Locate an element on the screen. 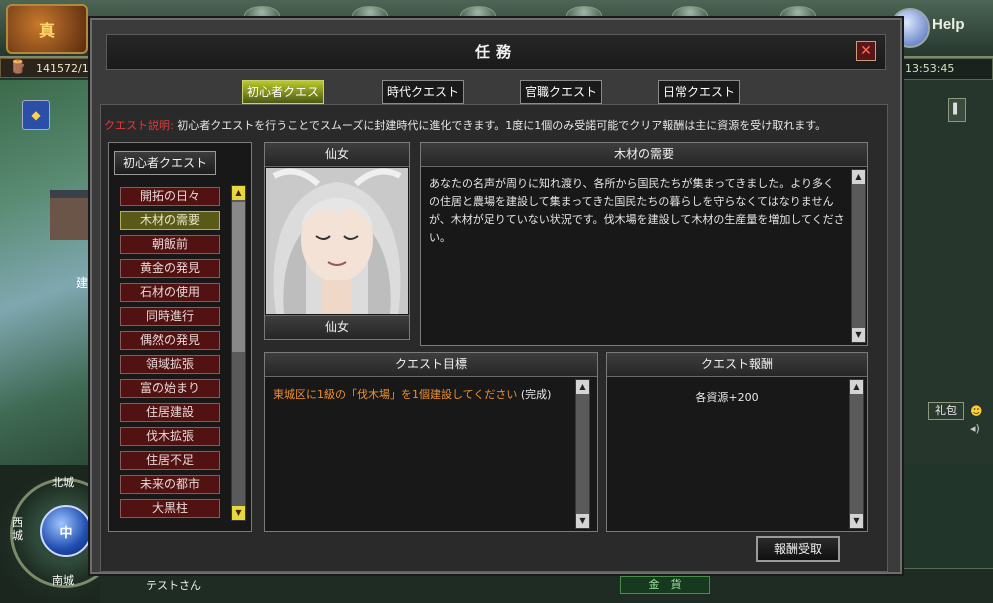 The image size is (993, 603). scroll-thumb is located at coordinates (238, 277).